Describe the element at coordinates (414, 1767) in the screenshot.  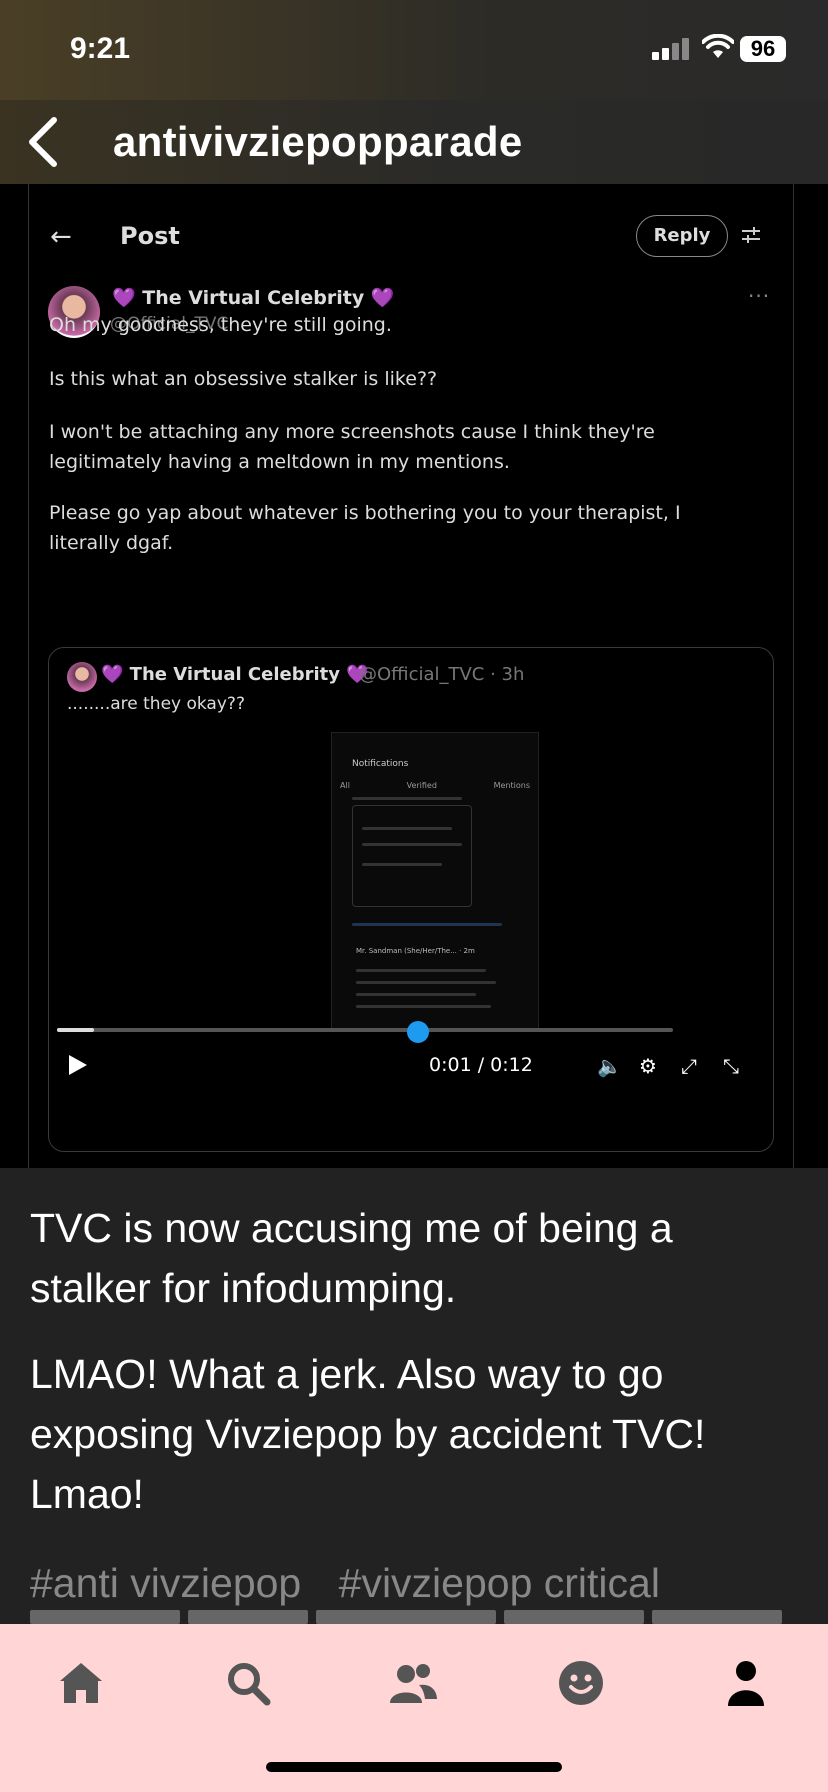
I see `home-indicator` at that location.